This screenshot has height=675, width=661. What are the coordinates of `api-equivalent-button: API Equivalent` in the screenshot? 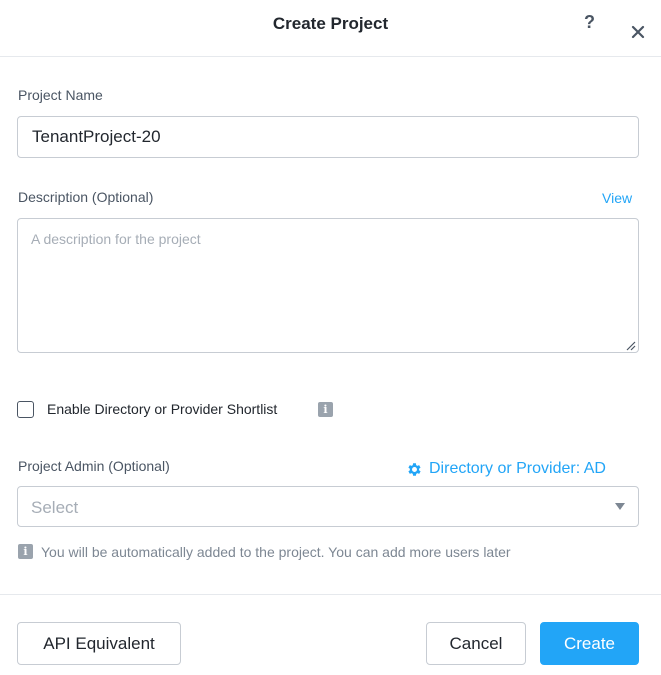 It's located at (99, 643).